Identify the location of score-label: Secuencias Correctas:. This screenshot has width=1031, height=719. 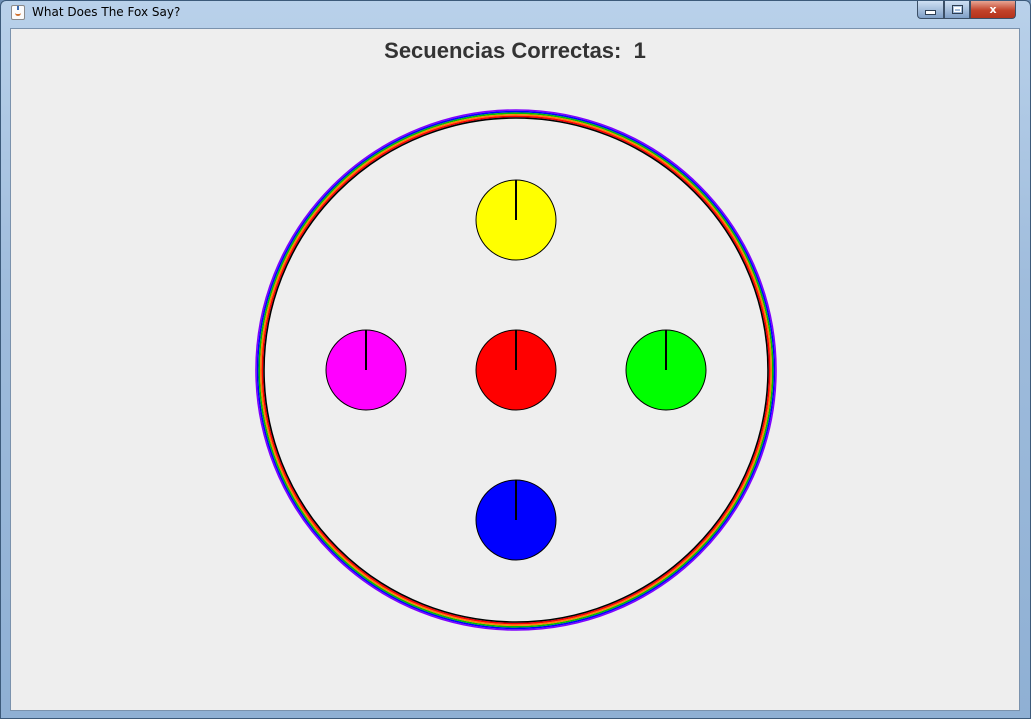
(503, 50).